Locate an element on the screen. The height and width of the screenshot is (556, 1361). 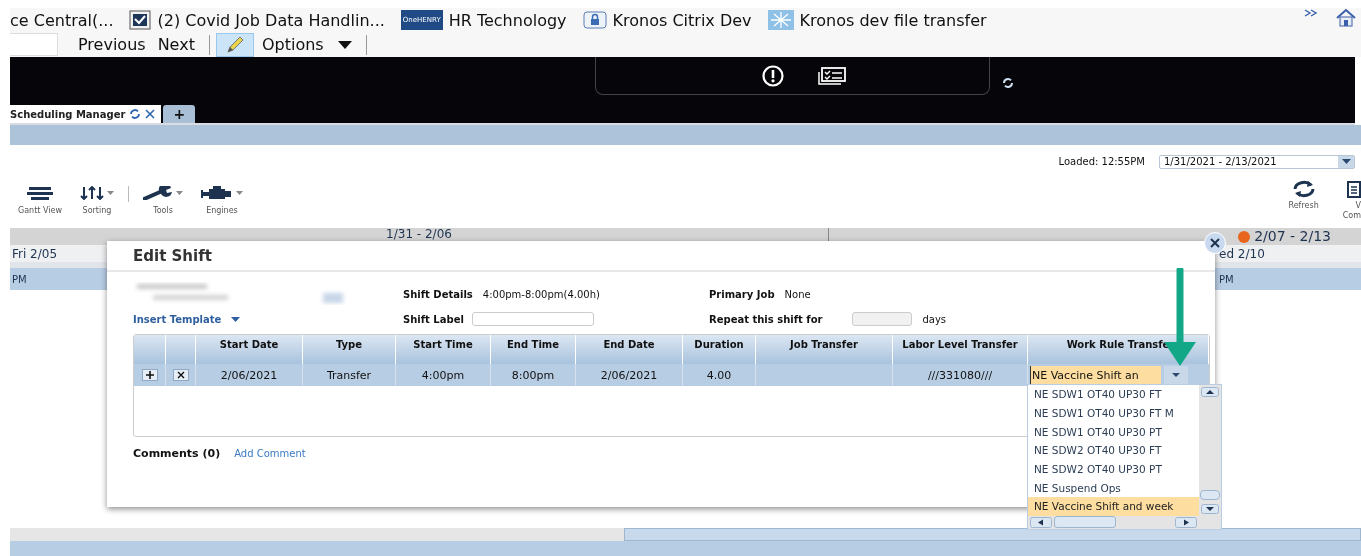
table-cell: 4.00 is located at coordinates (719, 375).